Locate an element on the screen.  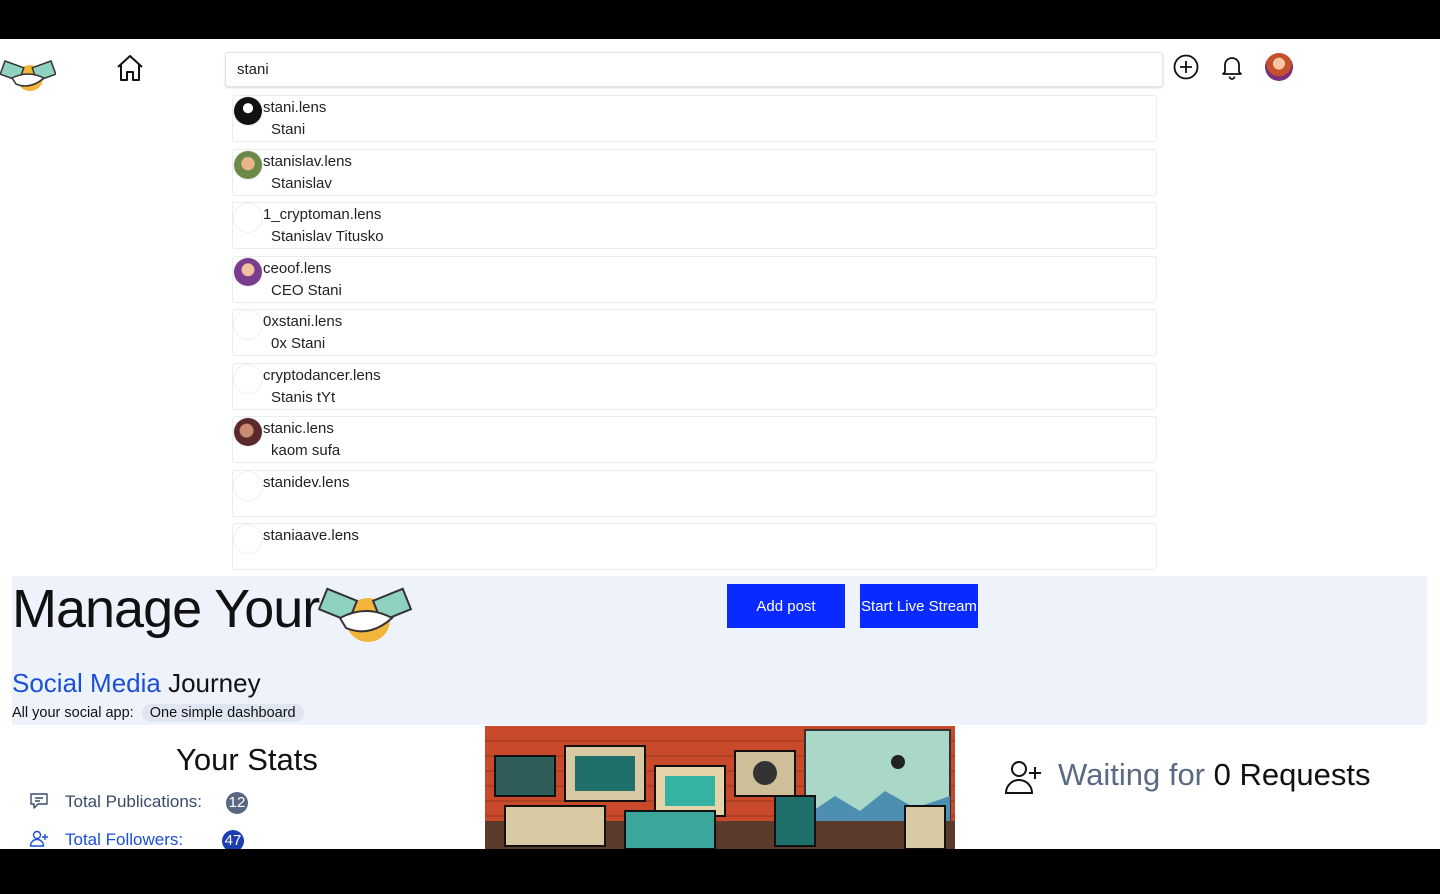
search-result-item: 0xstani.lens 0x Stani is located at coordinates (694, 332).